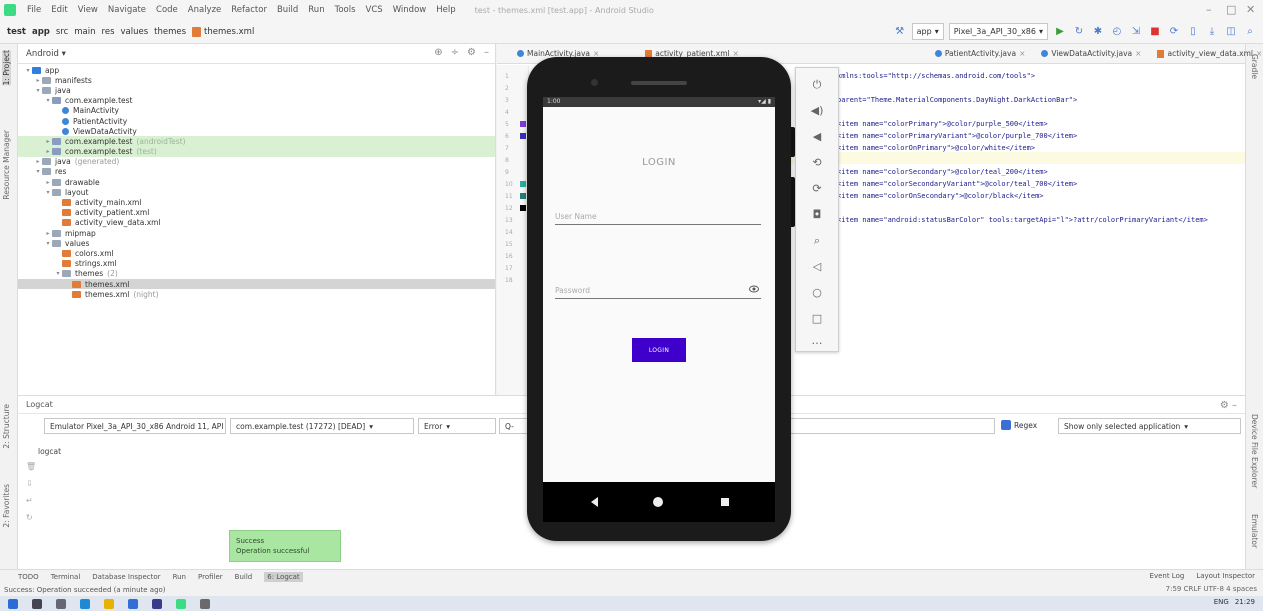 This screenshot has width=1263, height=611. Describe the element at coordinates (256, 70) in the screenshot. I see `tree-row: ▾ app` at that location.